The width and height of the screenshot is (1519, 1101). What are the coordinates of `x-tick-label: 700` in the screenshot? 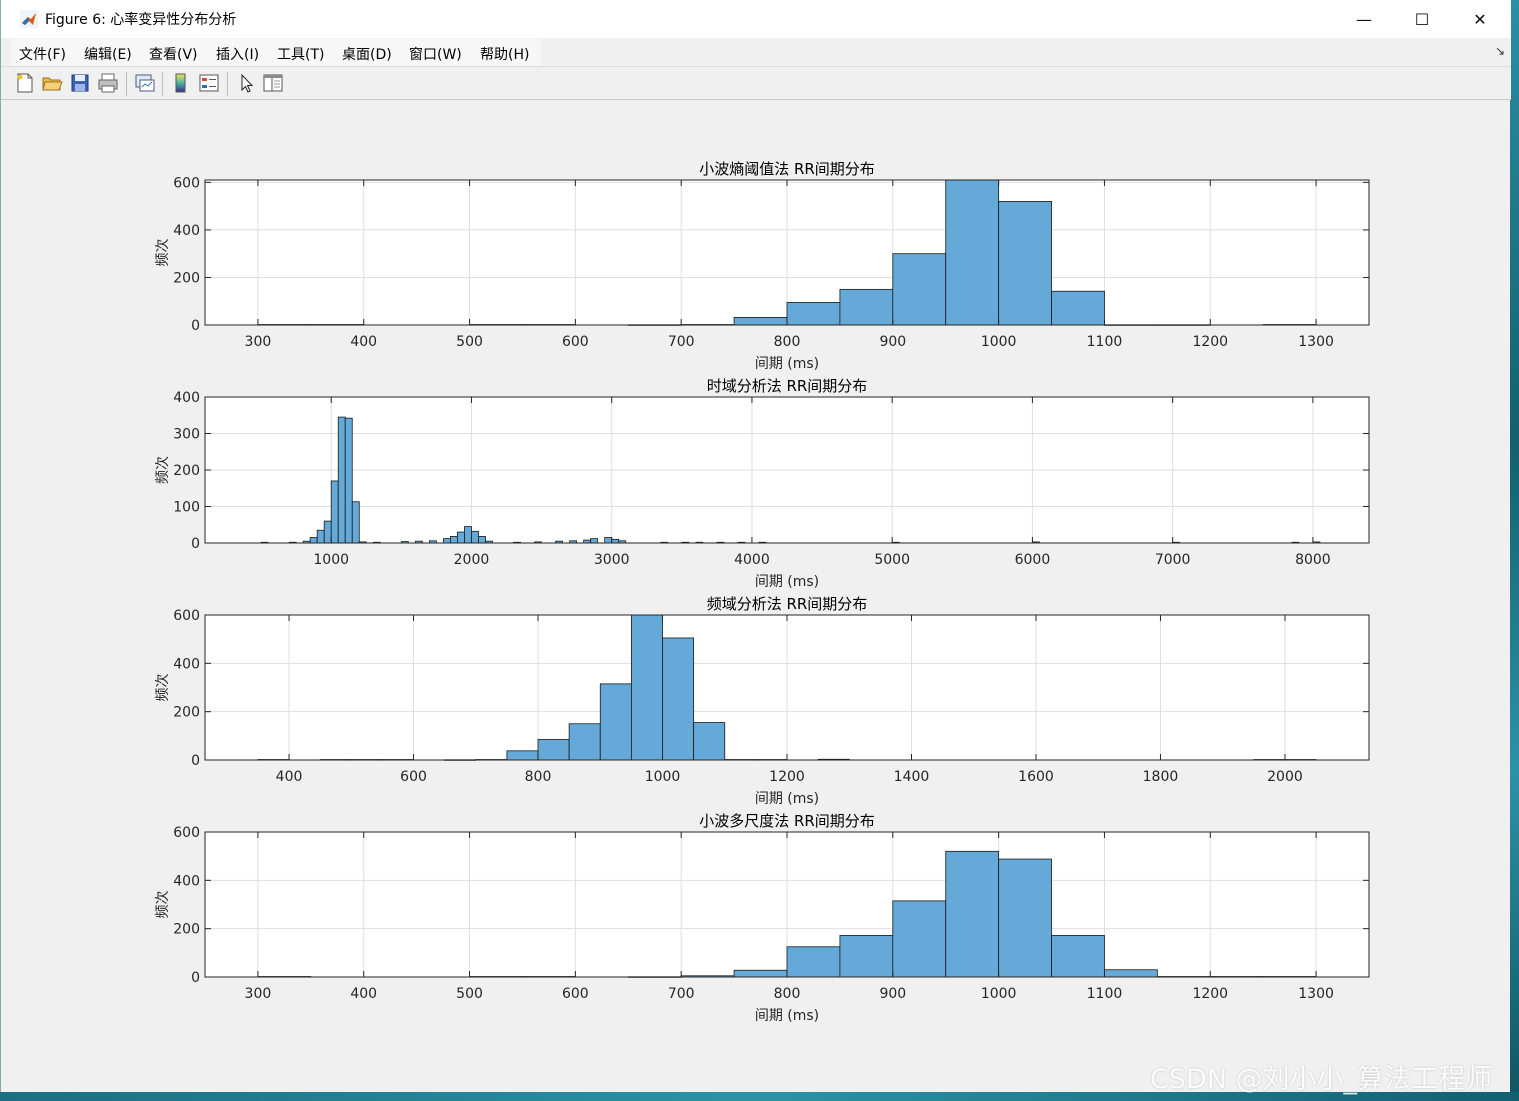 It's located at (681, 342).